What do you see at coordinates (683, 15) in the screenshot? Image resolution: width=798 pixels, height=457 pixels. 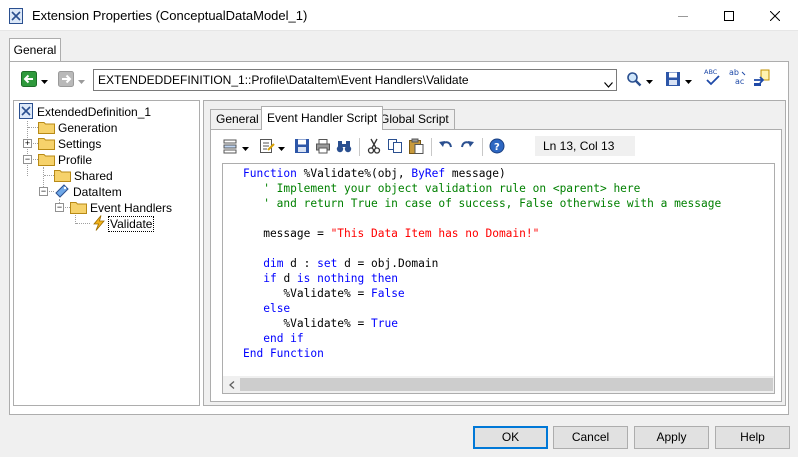 I see `minimize-button` at bounding box center [683, 15].